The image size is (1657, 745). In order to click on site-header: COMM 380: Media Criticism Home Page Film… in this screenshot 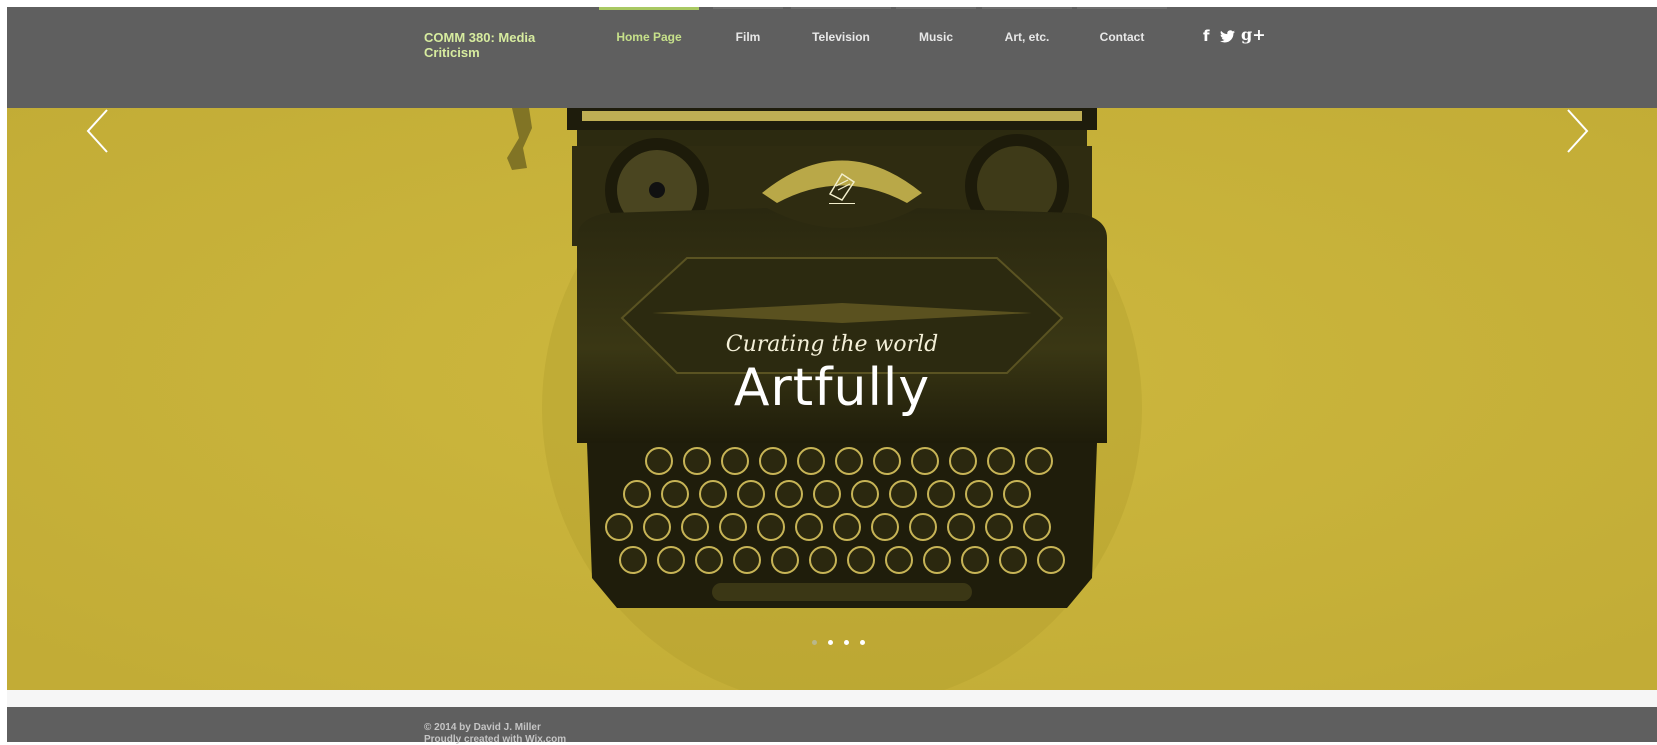, I will do `click(832, 57)`.